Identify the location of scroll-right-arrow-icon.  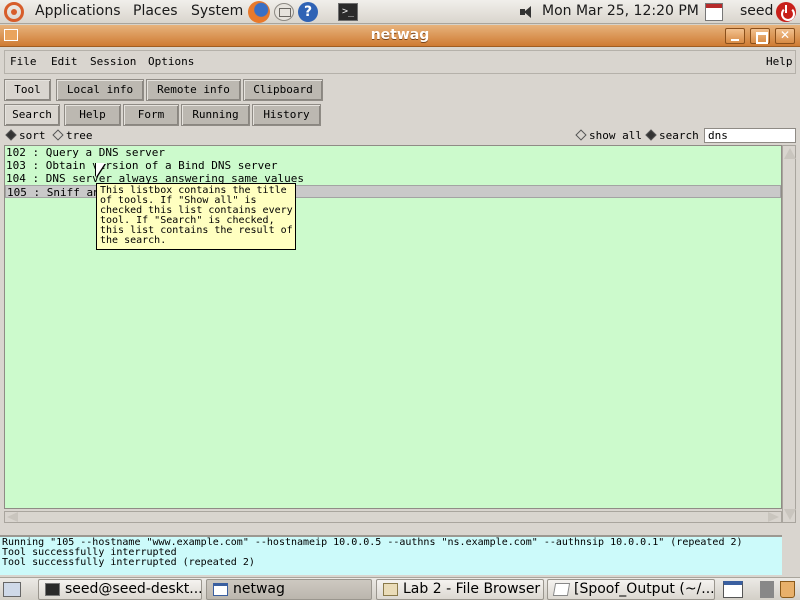
(773, 517).